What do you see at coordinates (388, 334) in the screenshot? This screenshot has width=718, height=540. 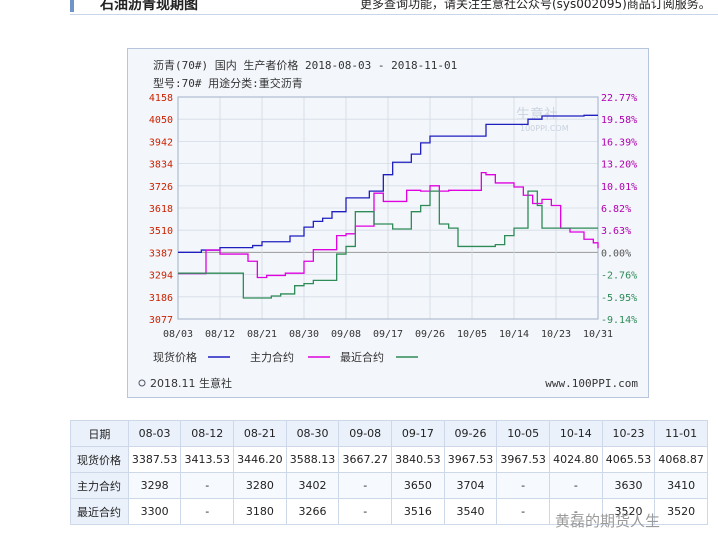 I see `x-tick-label: 09/17` at bounding box center [388, 334].